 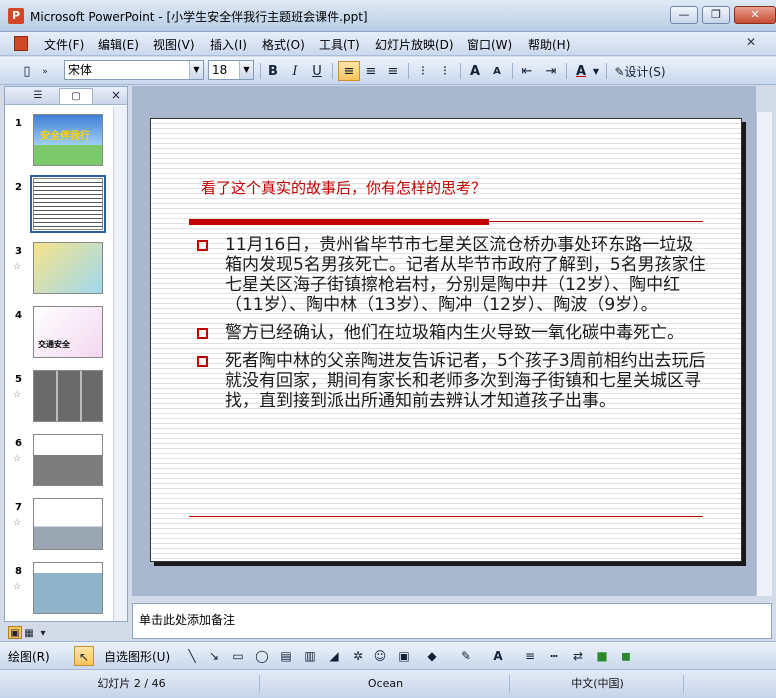 I want to click on notes-pane: 单击此处添加备注, so click(x=452, y=621).